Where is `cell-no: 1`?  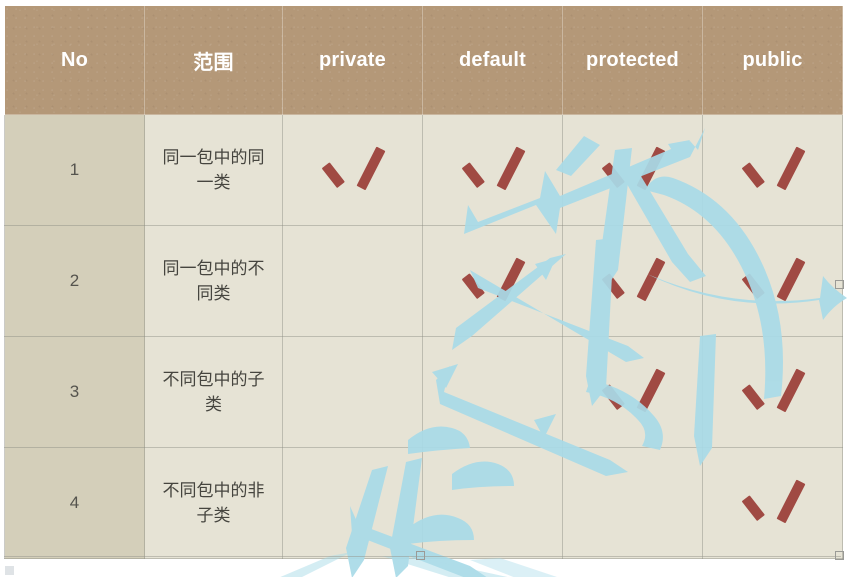
cell-no: 1 is located at coordinates (74, 170).